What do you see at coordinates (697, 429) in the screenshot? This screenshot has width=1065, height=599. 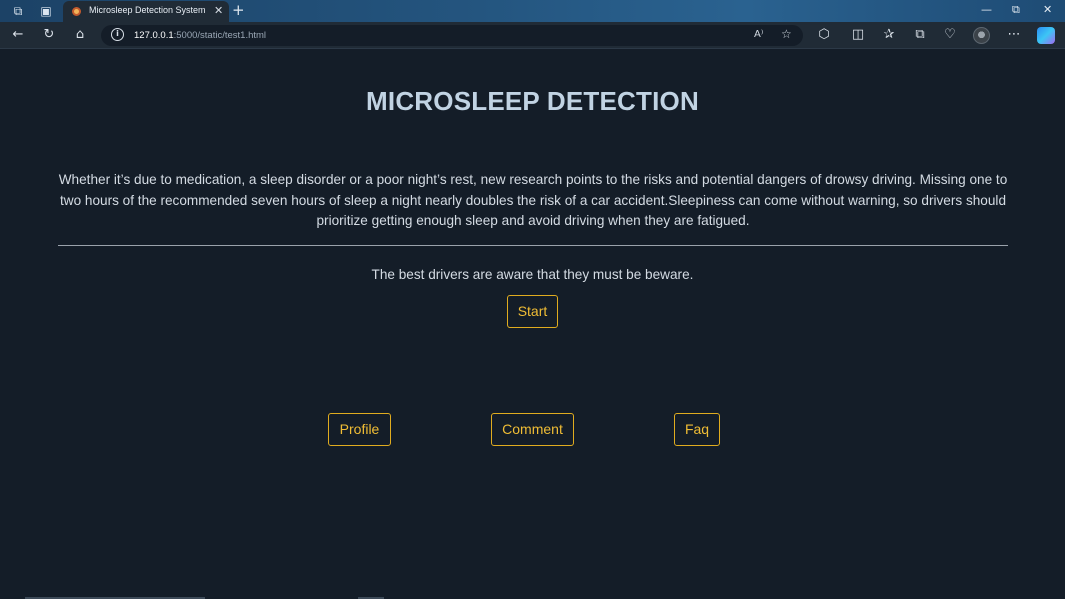 I see `faq-button: Faq` at bounding box center [697, 429].